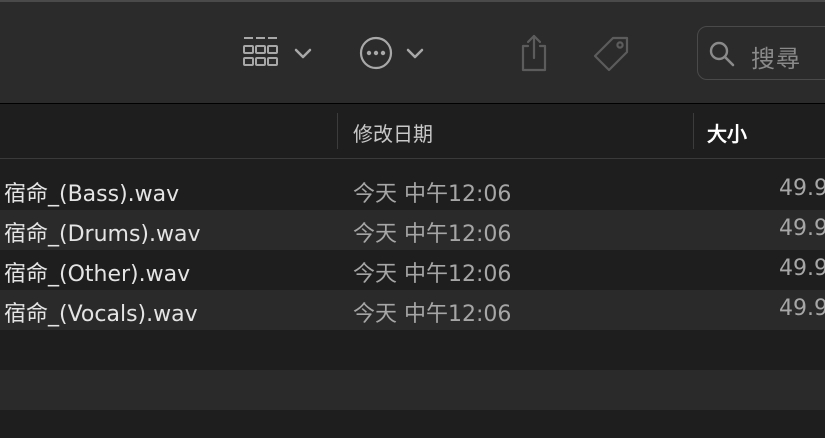  What do you see at coordinates (102, 234) in the screenshot?
I see `file-name: 宿命_(Drums).wav` at bounding box center [102, 234].